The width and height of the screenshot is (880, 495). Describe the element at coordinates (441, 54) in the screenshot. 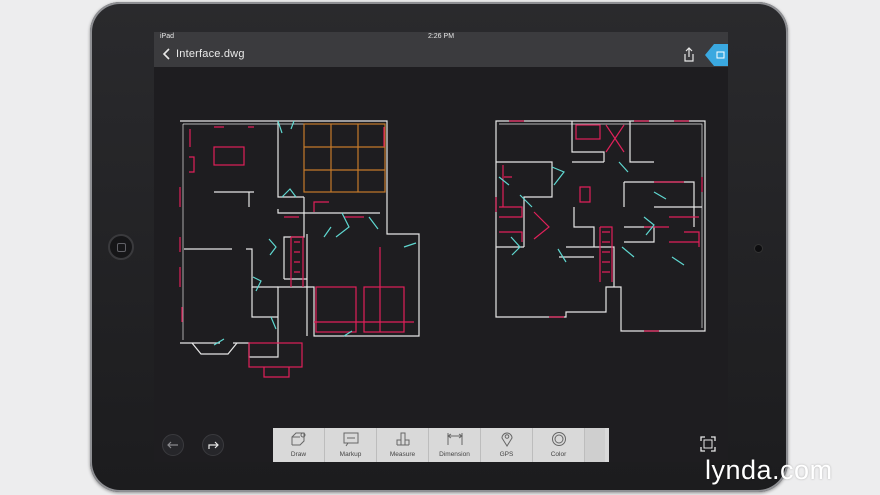

I see `title-bar: Interface.dwg` at that location.